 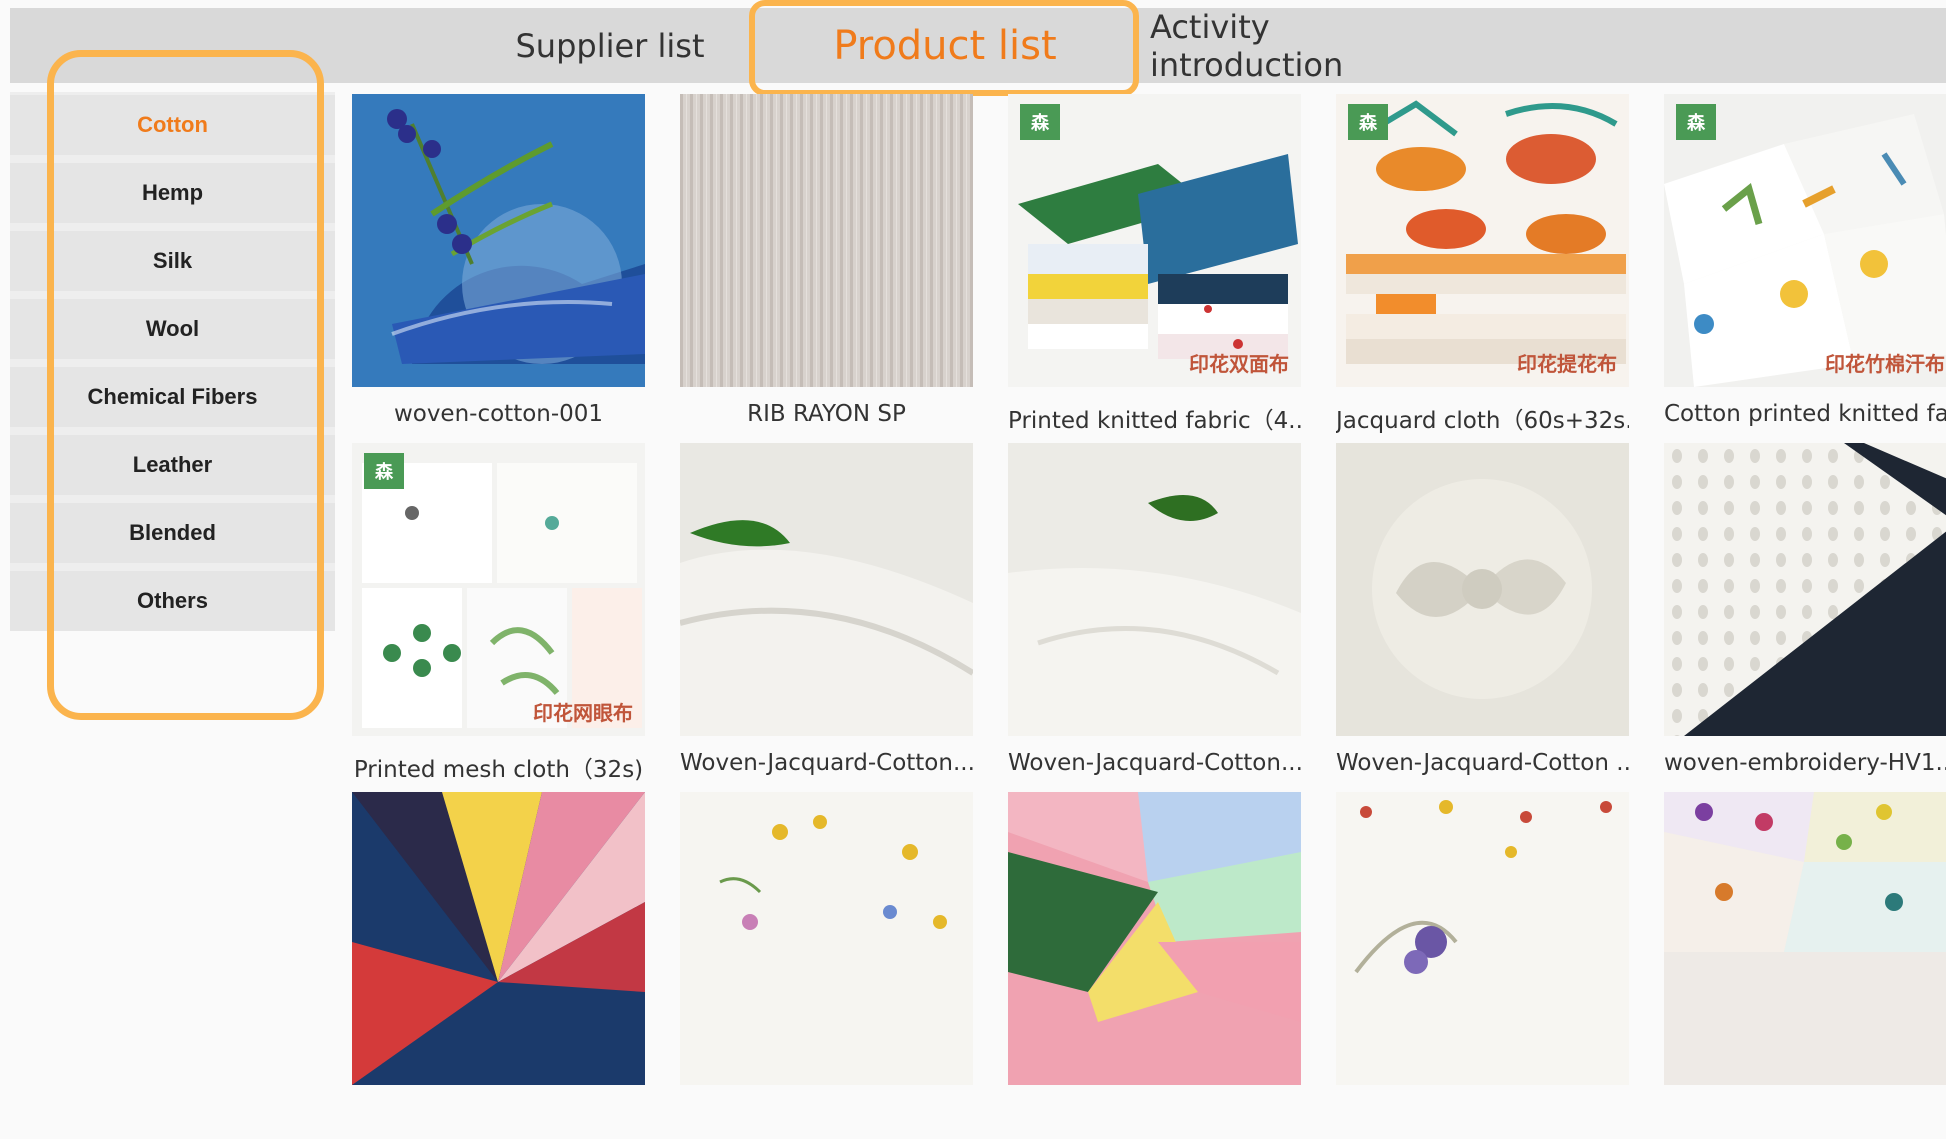 What do you see at coordinates (1805, 240) in the screenshot?
I see `product-image-cotton-printed-knitted: 森 印花竹棉汗布` at bounding box center [1805, 240].